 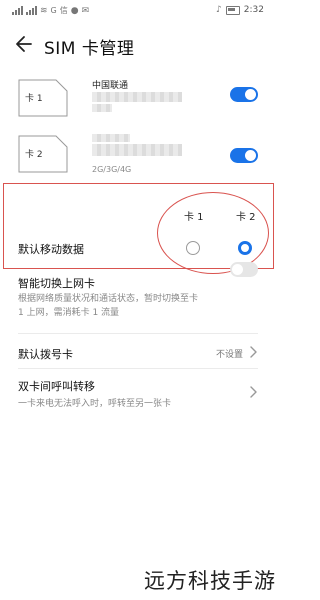 I want to click on battery-icon, so click(x=232, y=10).